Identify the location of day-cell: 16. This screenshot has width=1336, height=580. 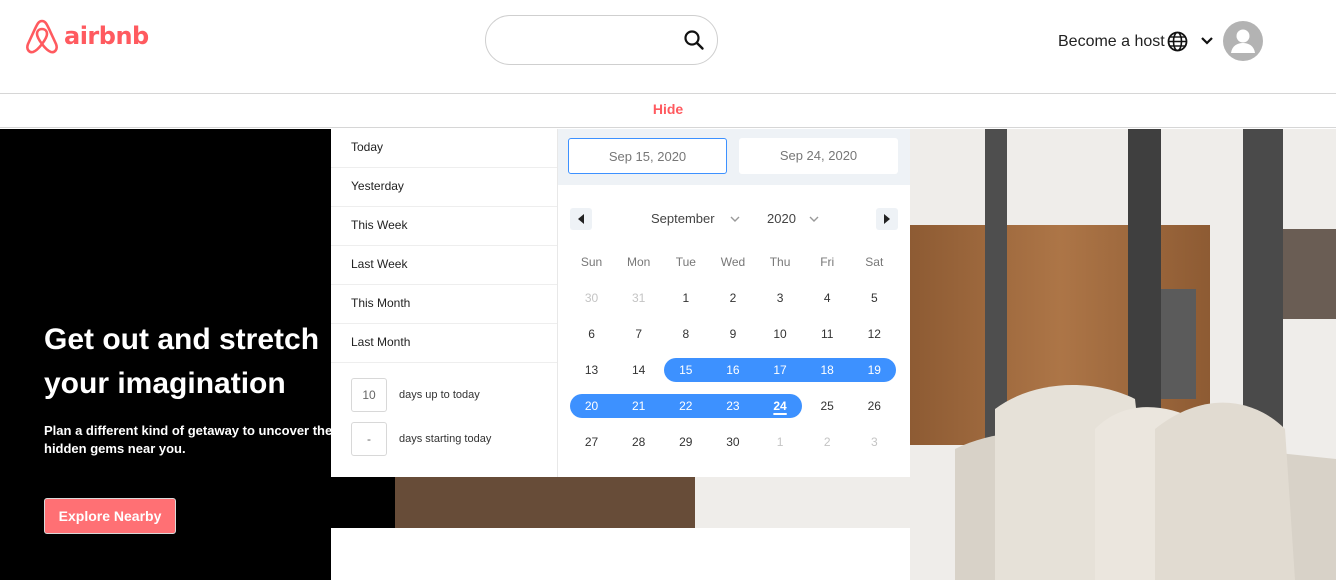
(732, 370).